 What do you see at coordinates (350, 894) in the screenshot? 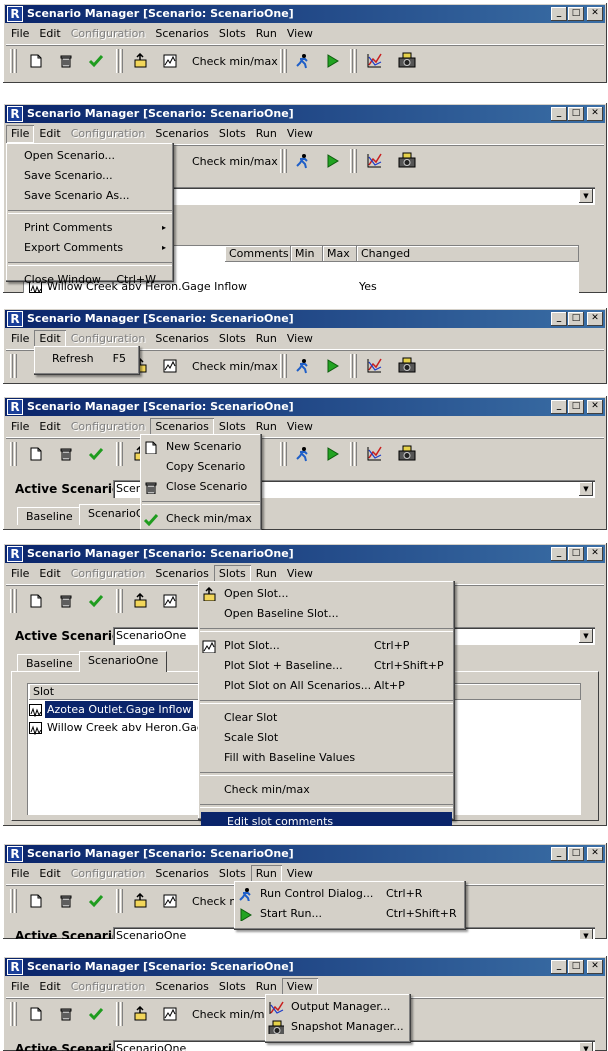
I see `menu-run-control-dialog: Run Control Dialog... Ctrl+R` at bounding box center [350, 894].